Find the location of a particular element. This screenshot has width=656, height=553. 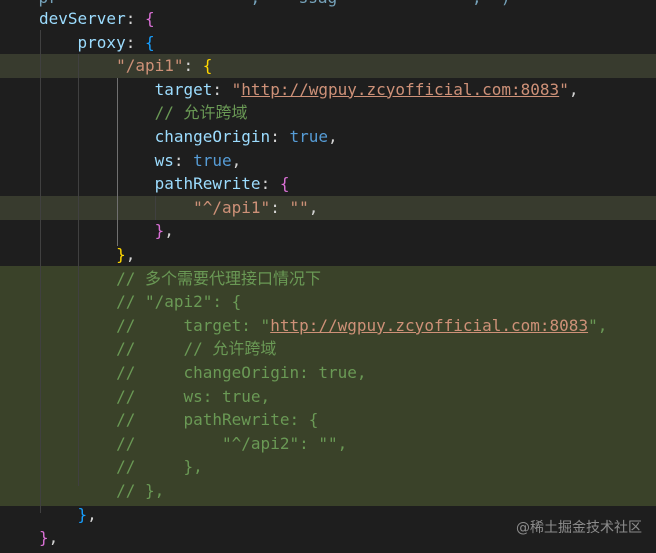

code-token: // ws: true, is located at coordinates (193, 396).